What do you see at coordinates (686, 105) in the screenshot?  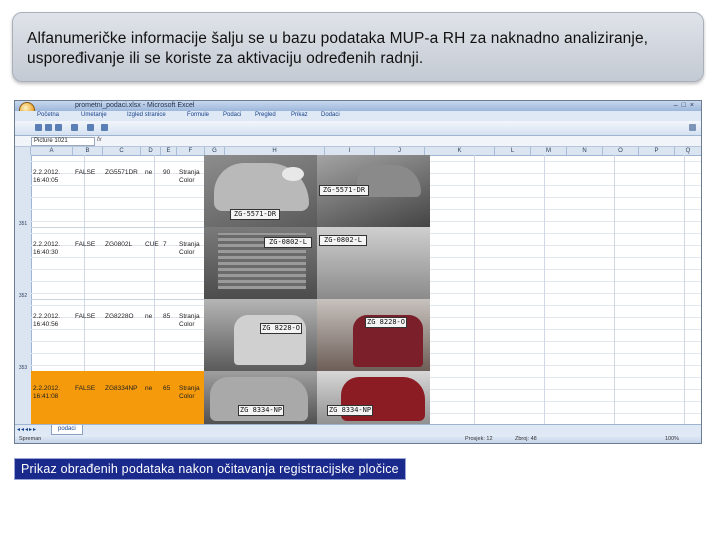 I see `window-controls: –□×` at bounding box center [686, 105].